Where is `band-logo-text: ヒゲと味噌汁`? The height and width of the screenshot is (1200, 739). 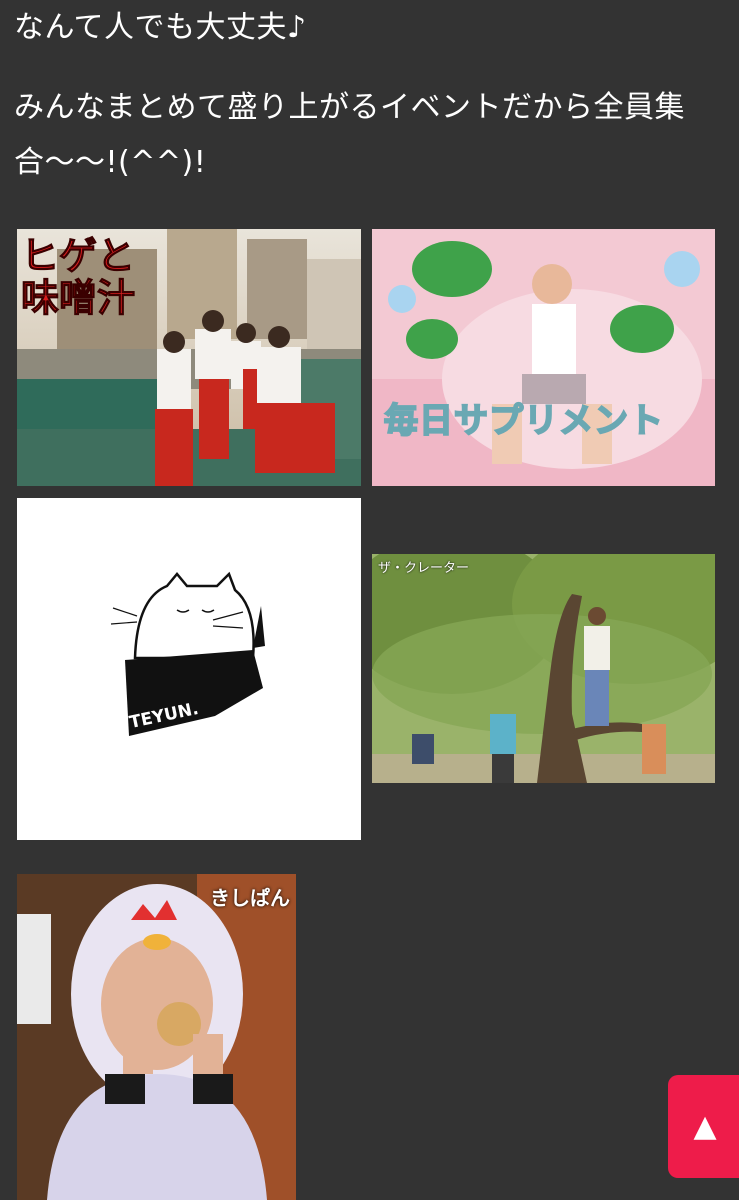 band-logo-text: ヒゲと味噌汁 is located at coordinates (78, 277).